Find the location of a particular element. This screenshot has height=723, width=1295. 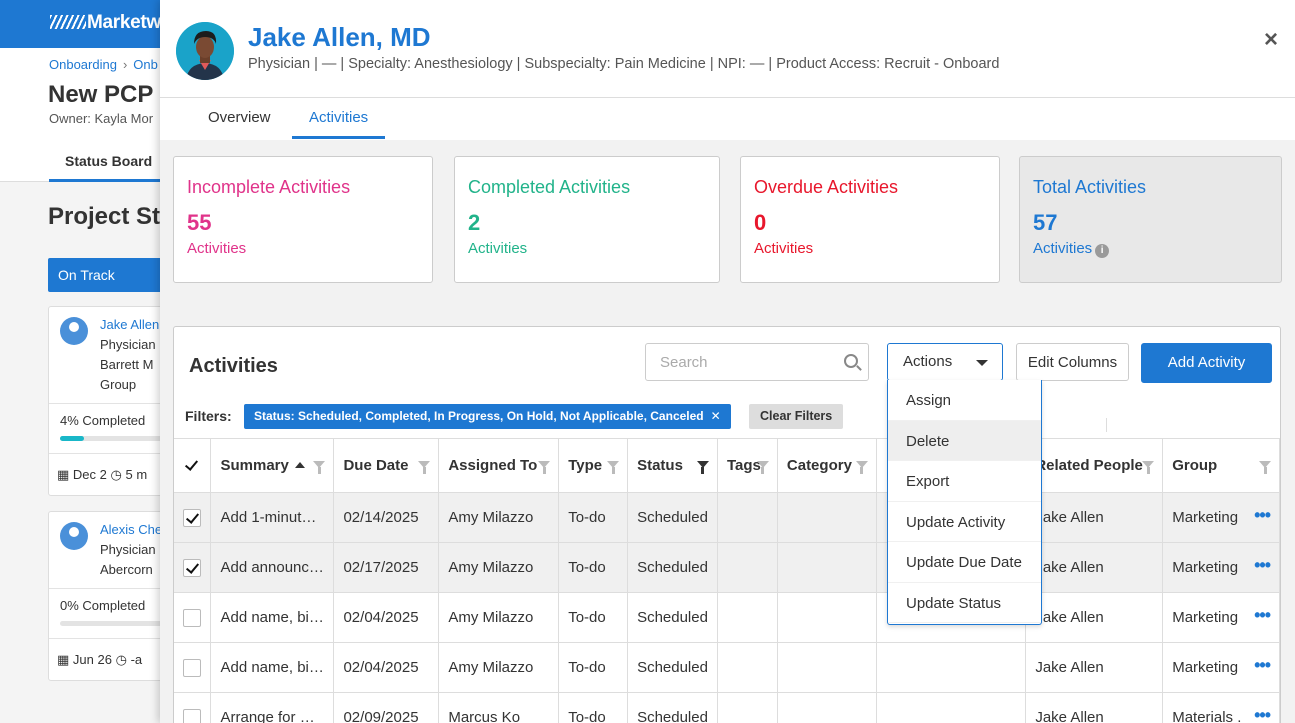

menu-item-delete: Delete is located at coordinates (964, 440).